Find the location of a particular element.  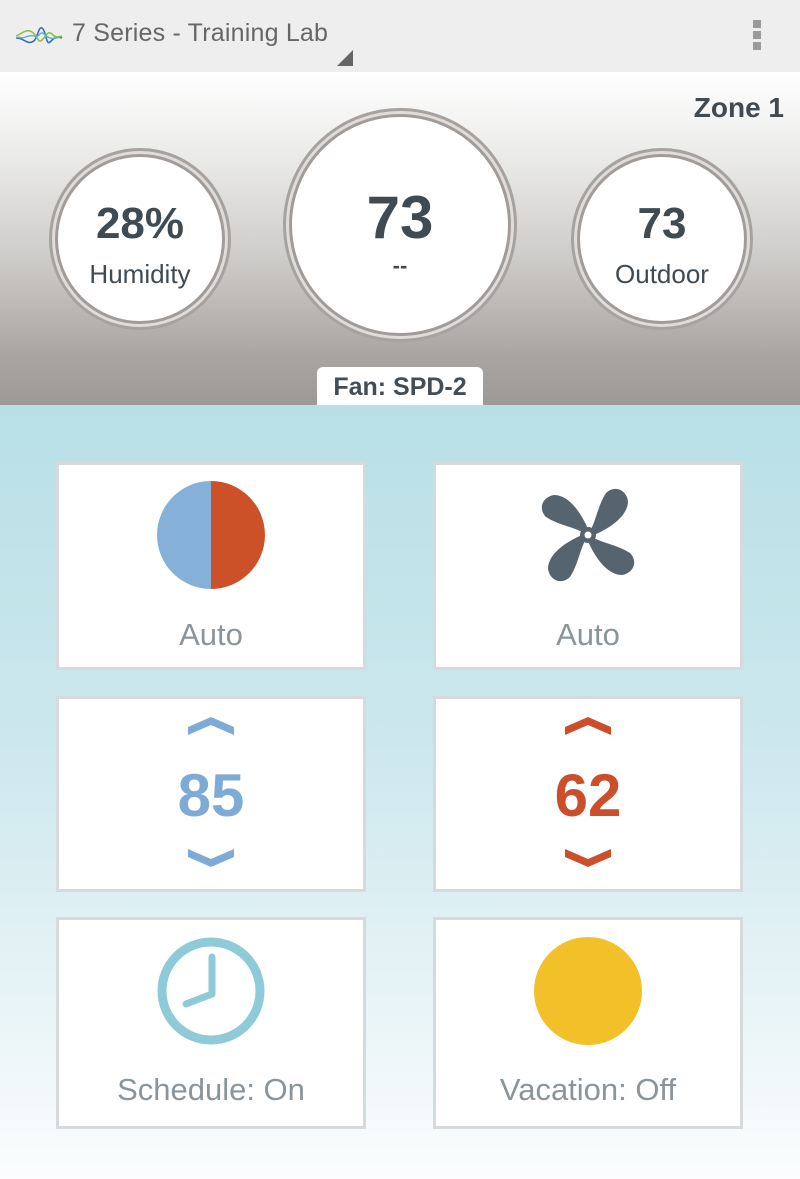

mode-button: Auto is located at coordinates (211, 566).